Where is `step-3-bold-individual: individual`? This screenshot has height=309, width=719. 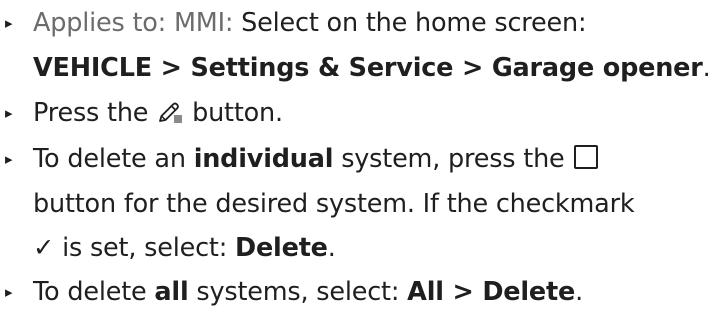
step-3-bold-individual: individual is located at coordinates (263, 159).